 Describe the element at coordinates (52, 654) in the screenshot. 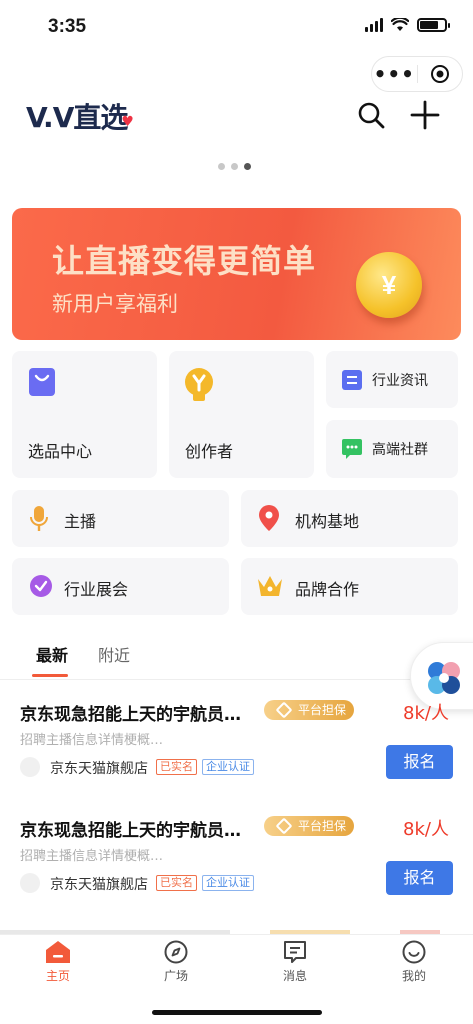

I see `tab-latest: 最新` at that location.